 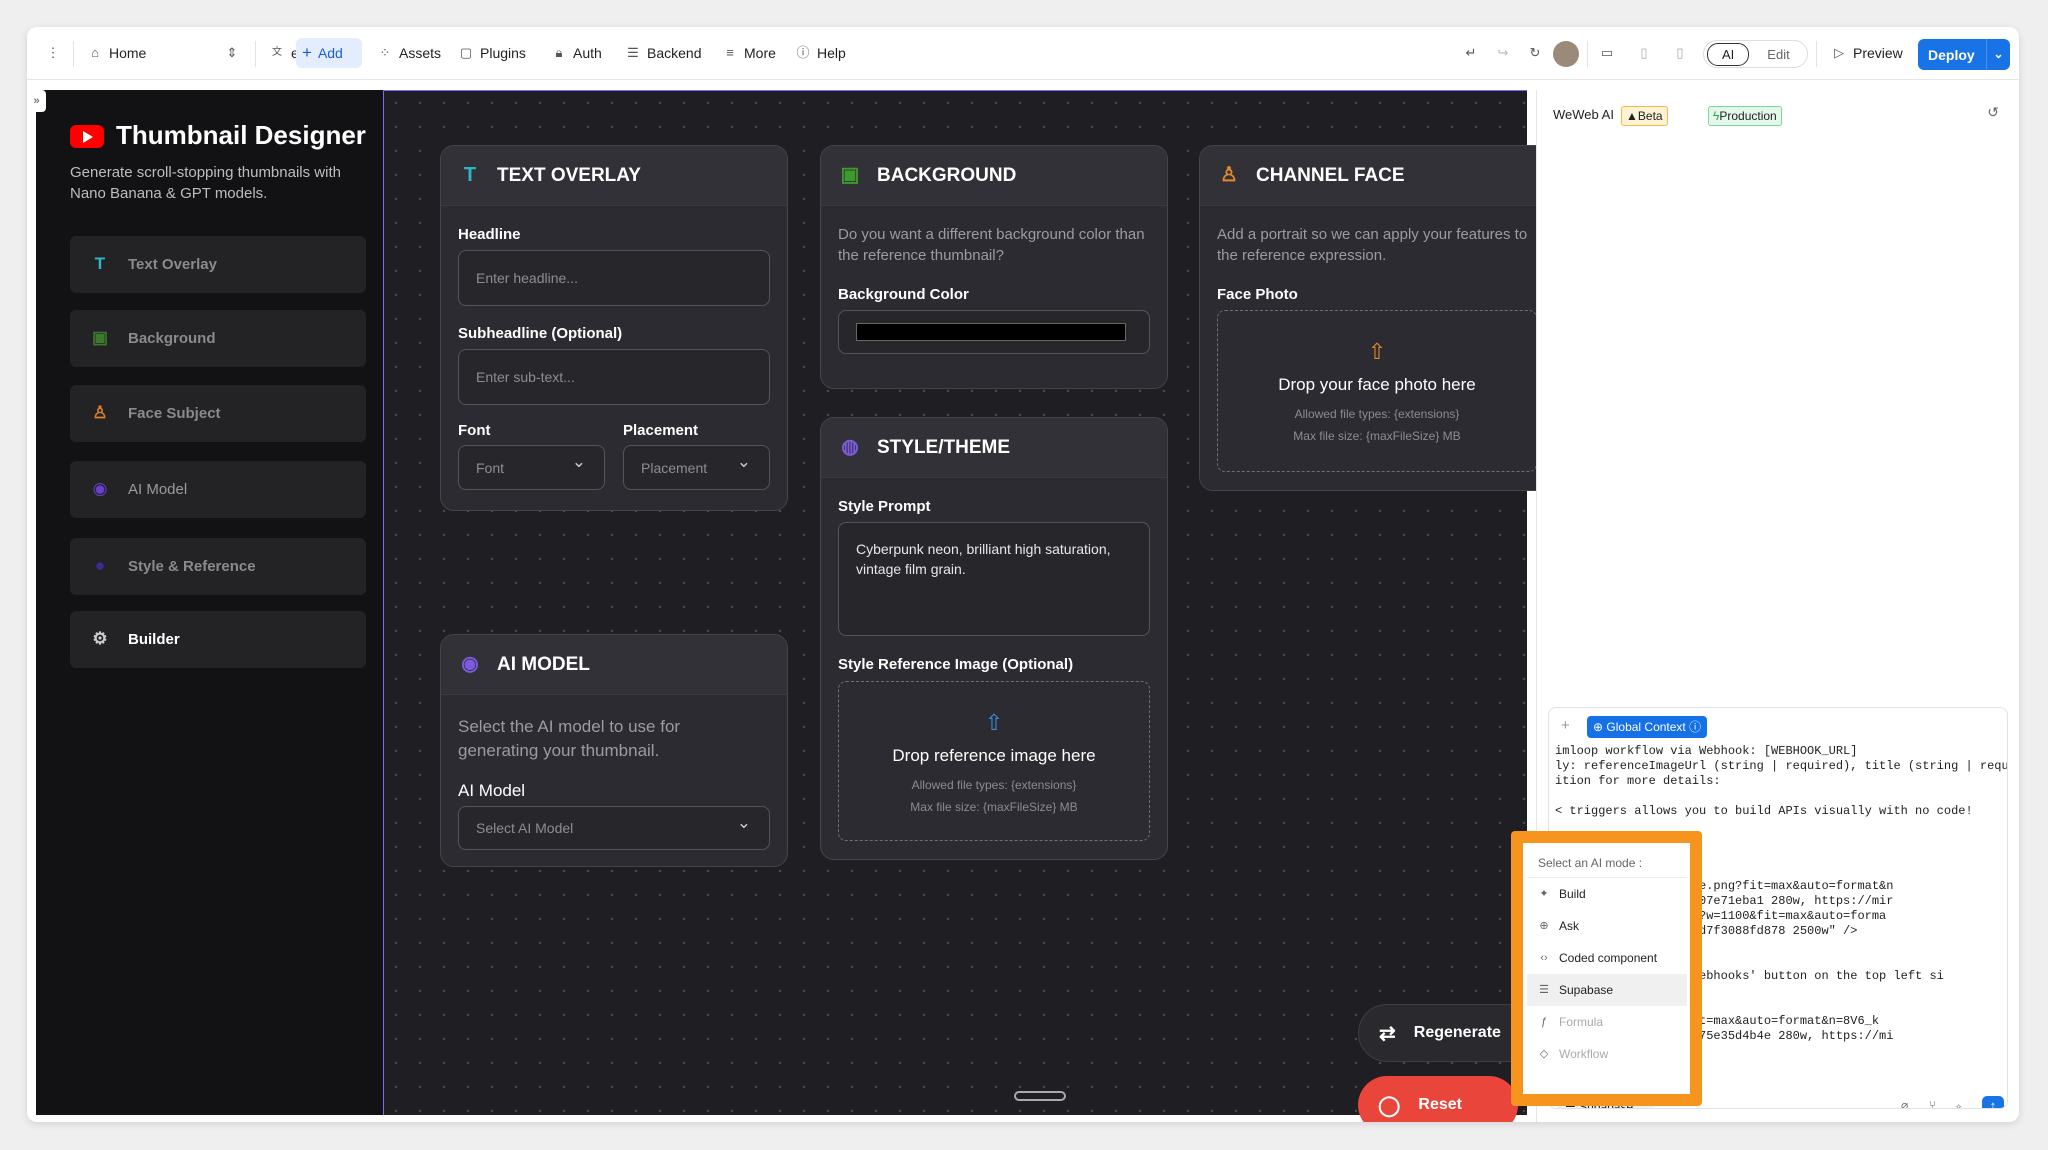 I want to click on mobile-icon: ▯, so click(x=1680, y=52).